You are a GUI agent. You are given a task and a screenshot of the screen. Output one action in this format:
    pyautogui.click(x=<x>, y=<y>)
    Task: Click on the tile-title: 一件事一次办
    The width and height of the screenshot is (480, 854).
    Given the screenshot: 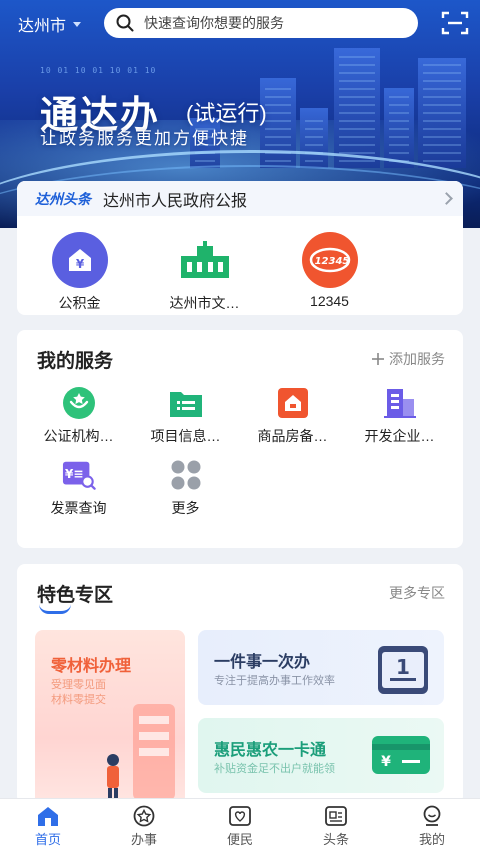 What is the action you would take?
    pyautogui.click(x=262, y=662)
    